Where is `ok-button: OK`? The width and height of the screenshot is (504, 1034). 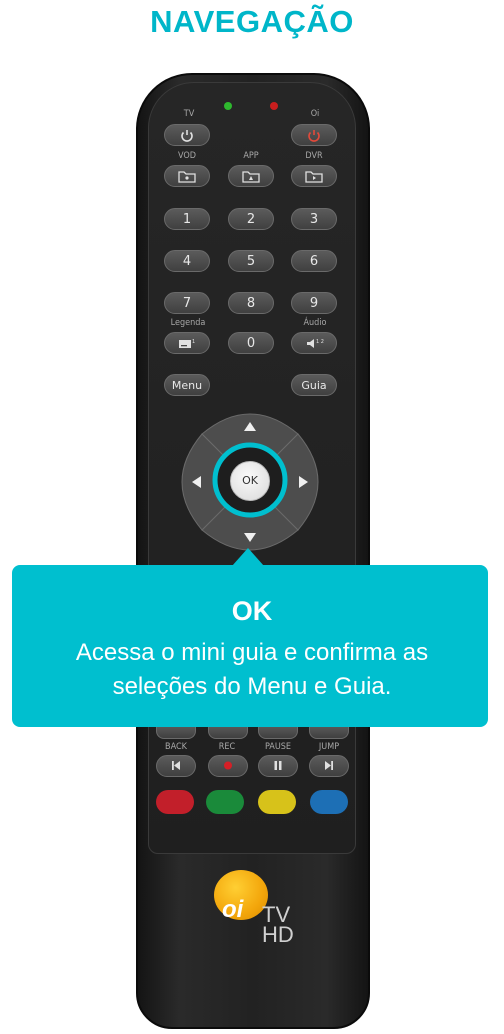
ok-button: OK is located at coordinates (250, 481).